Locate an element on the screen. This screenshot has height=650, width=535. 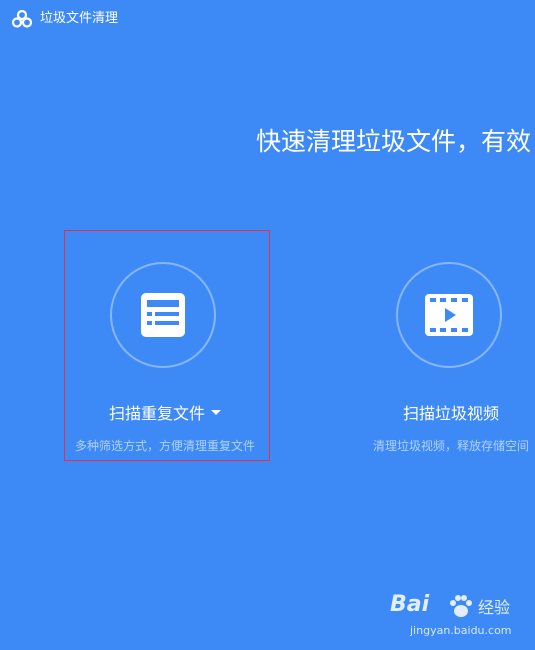
scan-junk-videos-card: 扫描垃圾视频 清理垃圾视频，释放存储空间 is located at coordinates (438, 362).